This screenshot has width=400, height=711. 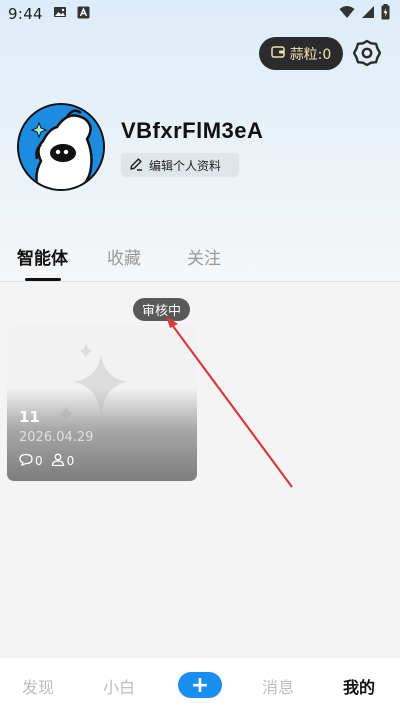 What do you see at coordinates (25, 14) in the screenshot?
I see `status-time: 9:44` at bounding box center [25, 14].